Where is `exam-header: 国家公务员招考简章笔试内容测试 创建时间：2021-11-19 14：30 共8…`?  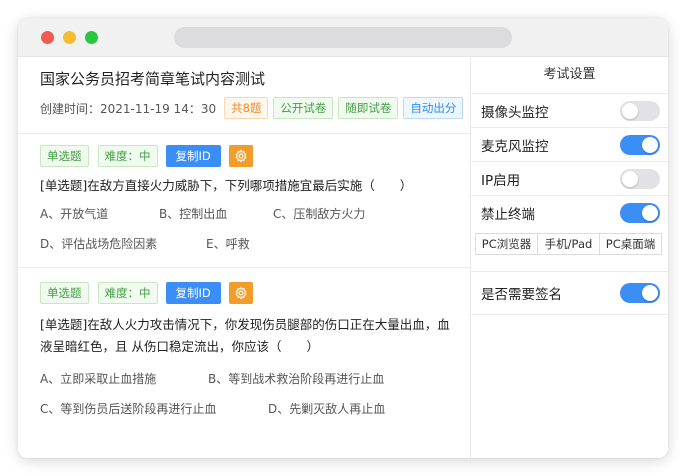 exam-header: 国家公务员招考简章笔试内容测试 创建时间：2021-11-19 14：30 共8… is located at coordinates (244, 95).